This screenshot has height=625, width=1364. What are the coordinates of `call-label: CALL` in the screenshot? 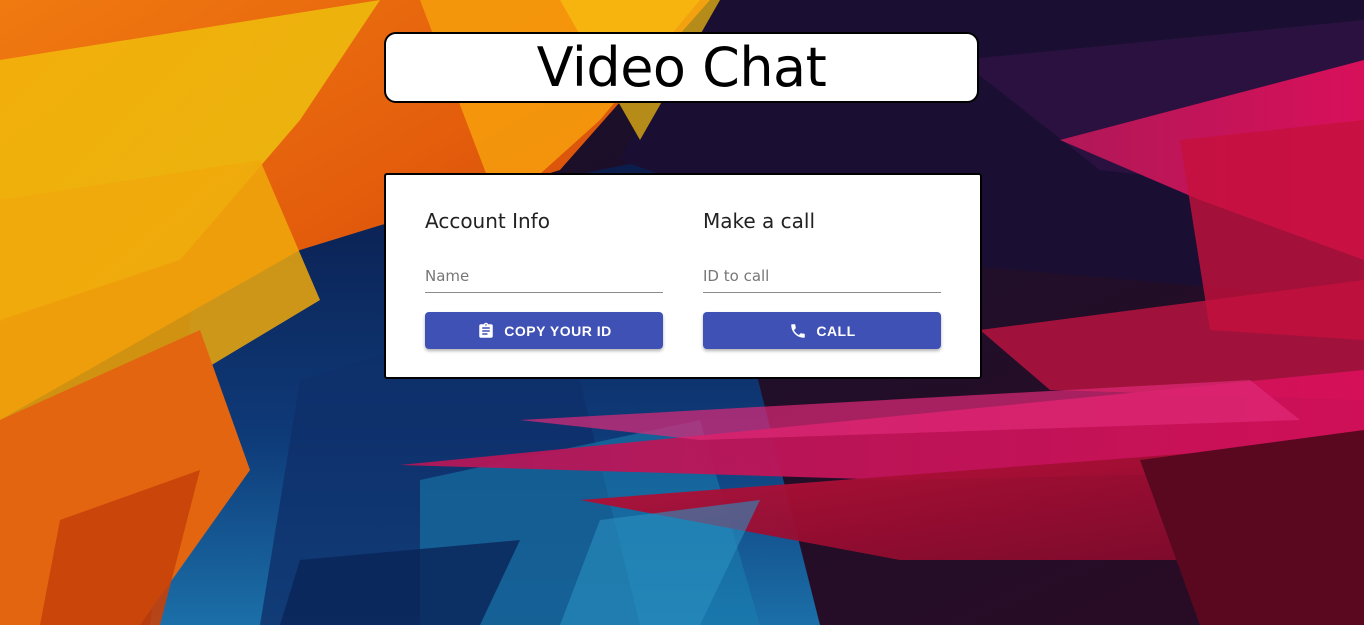 It's located at (836, 330).